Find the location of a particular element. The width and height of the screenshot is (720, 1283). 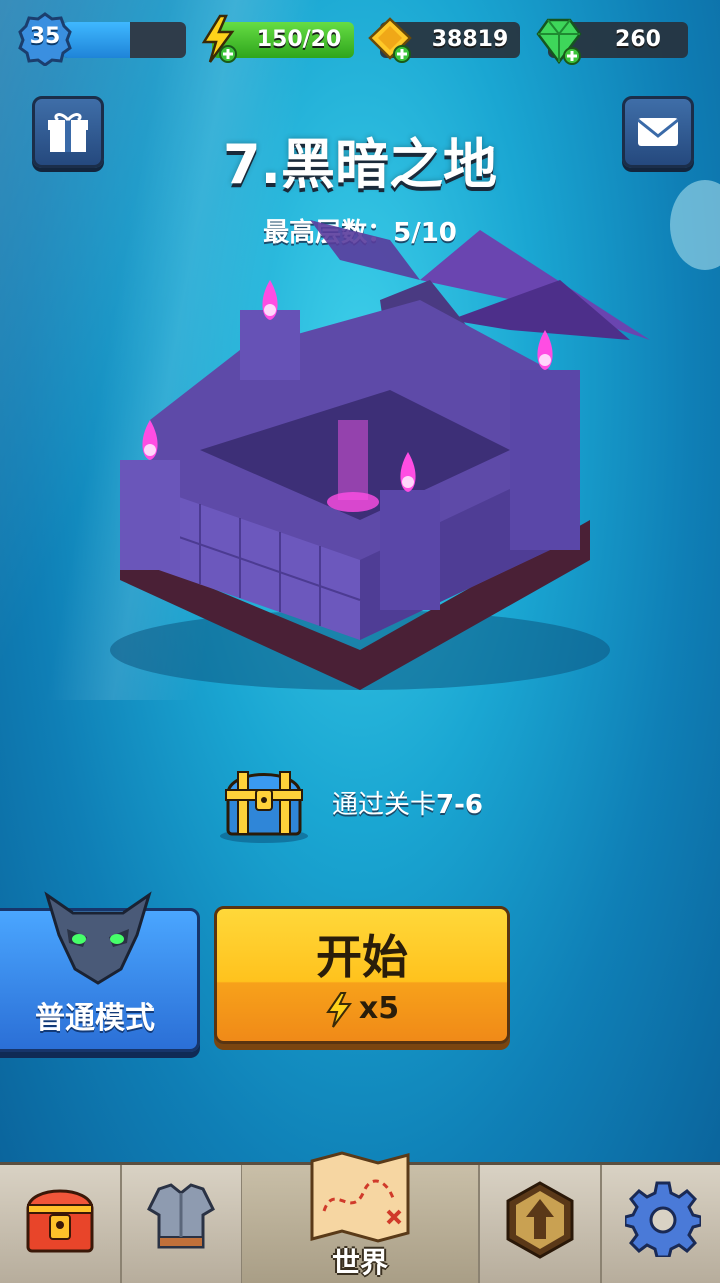

reward-condition: 通过关卡7-6 is located at coordinates (407, 802).